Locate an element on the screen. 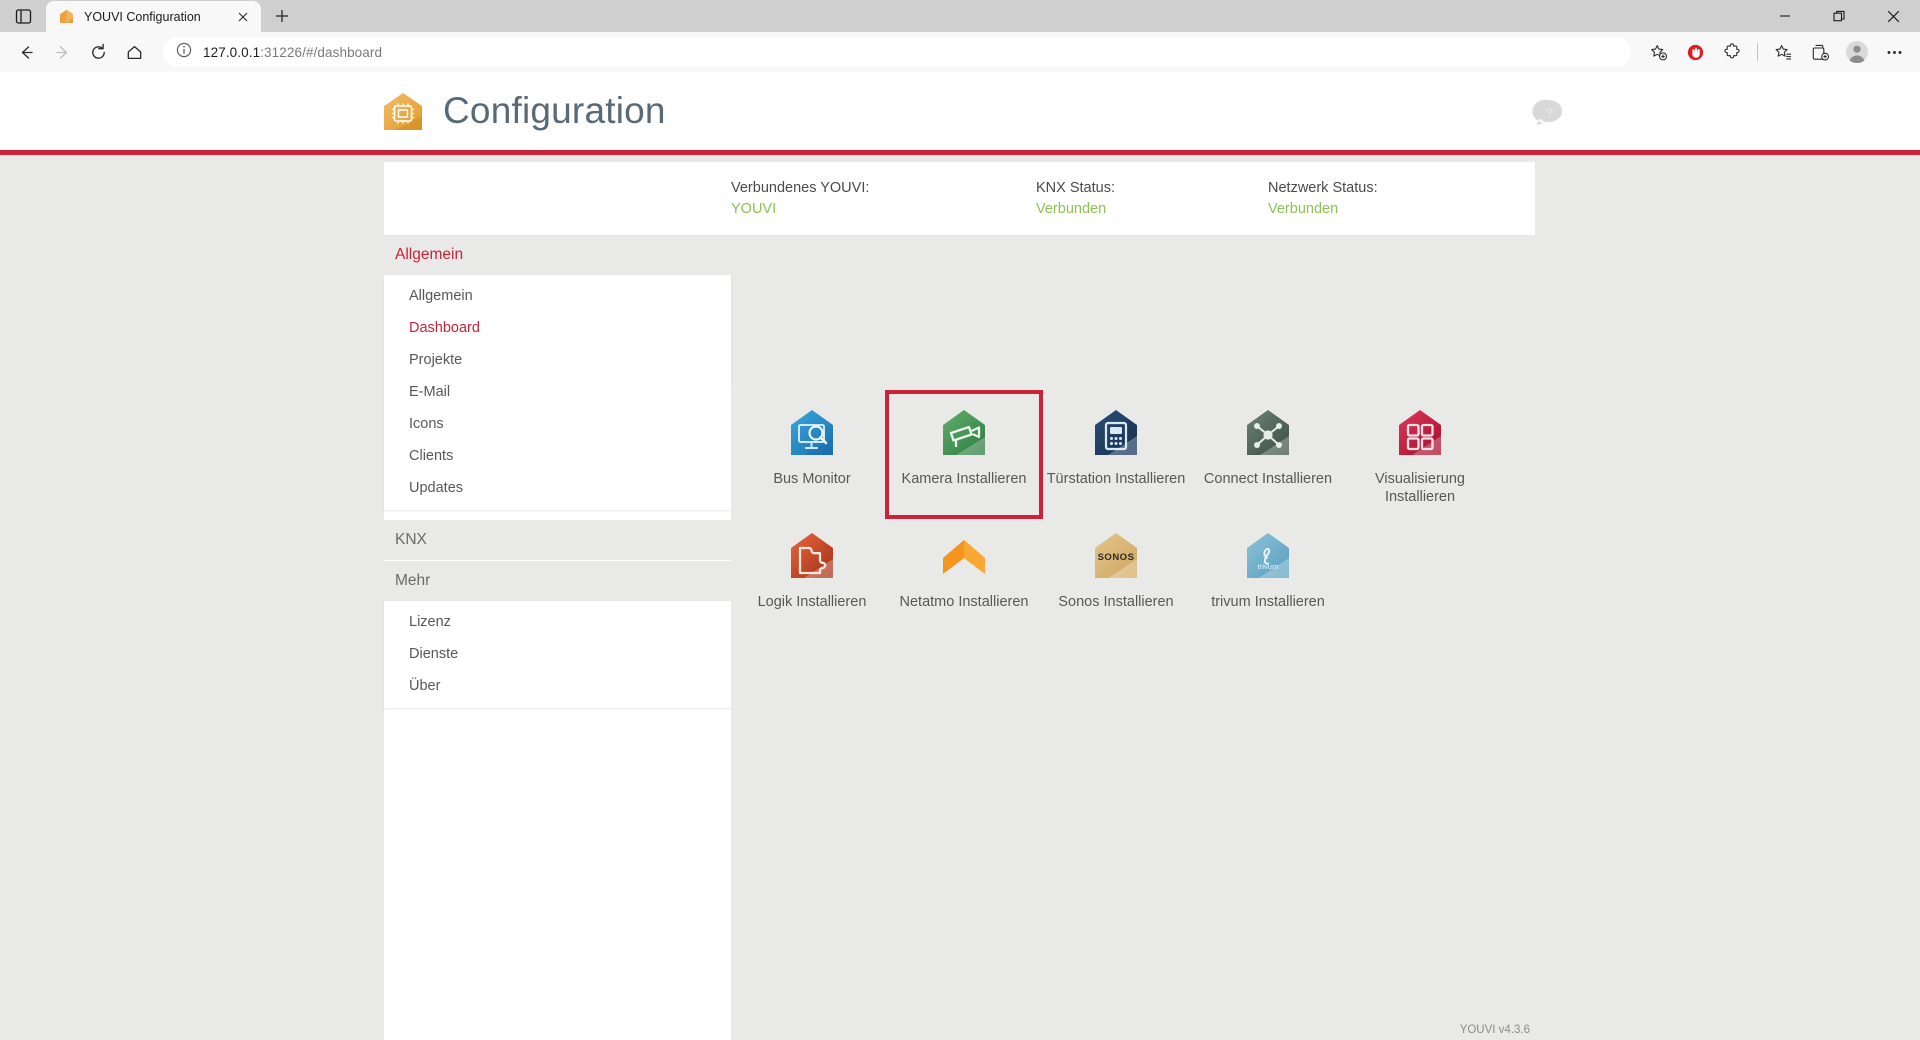  tile-label: Connect Installieren is located at coordinates (1268, 479).